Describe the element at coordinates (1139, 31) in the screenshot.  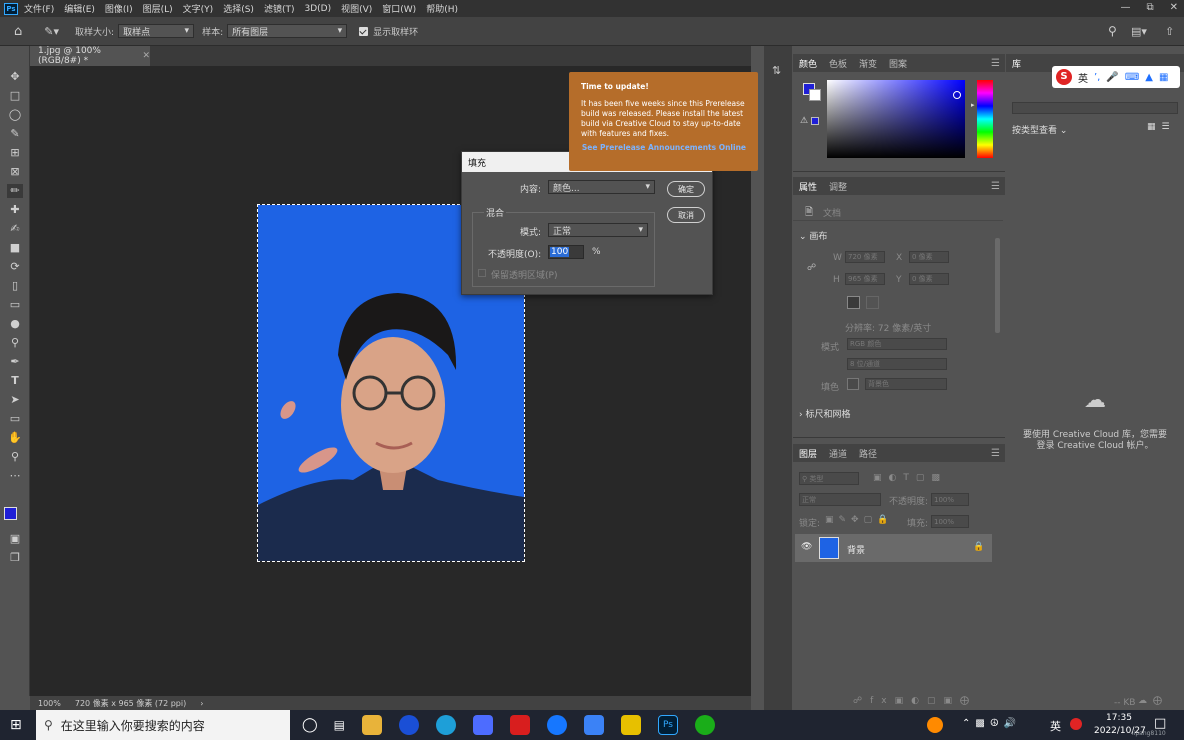
I see `workspace-icon: ▤▾` at that location.